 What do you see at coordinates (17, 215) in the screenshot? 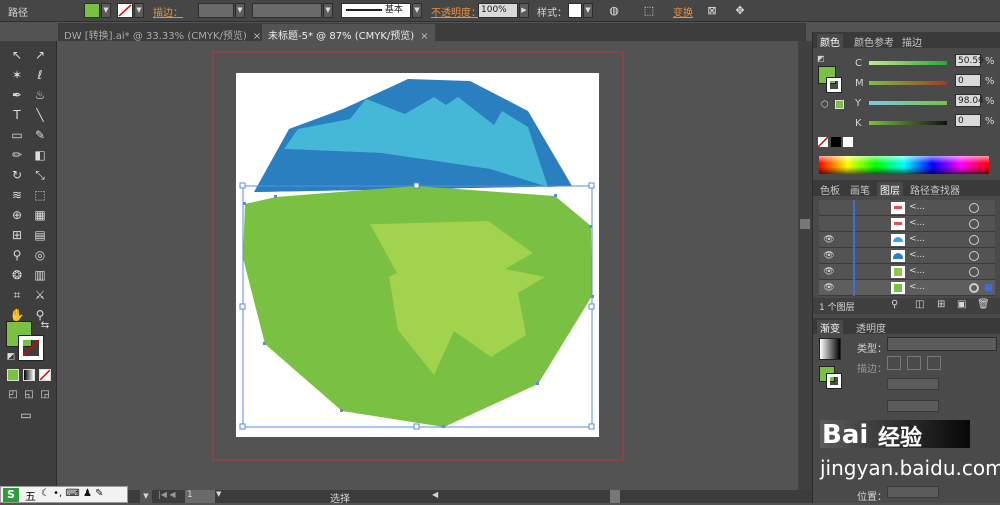
I see `shape-builder-tool-icon: ⊕` at bounding box center [17, 215].